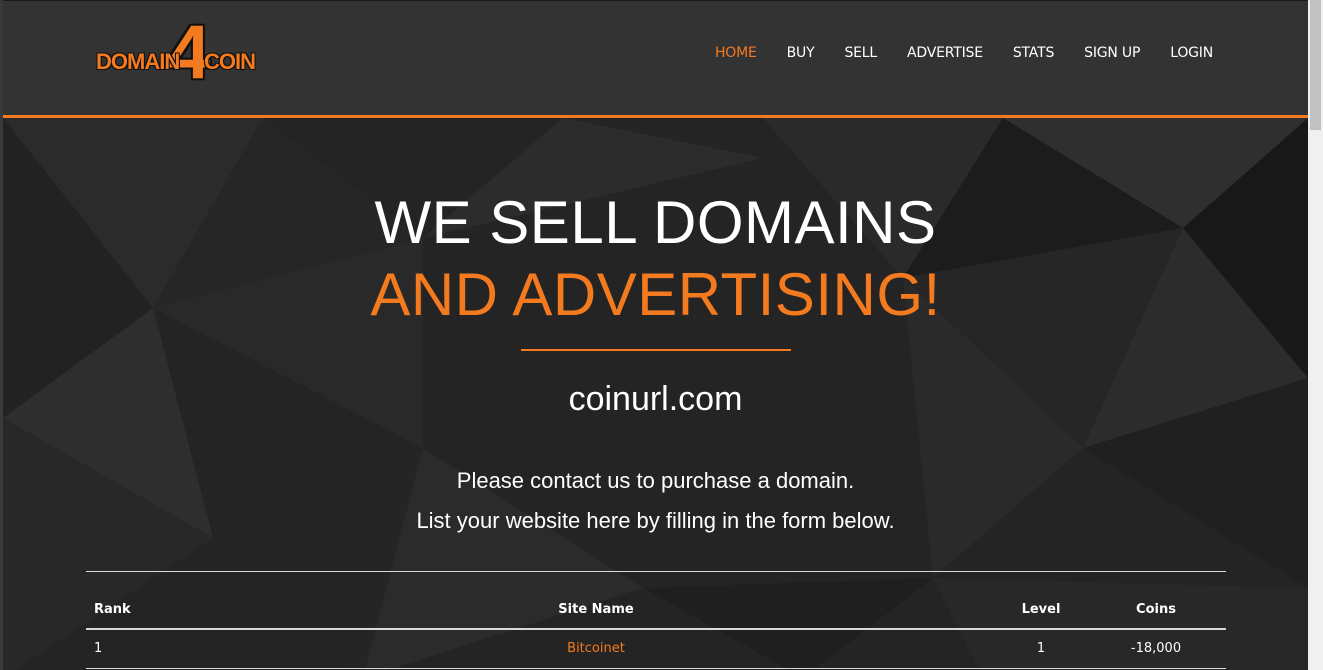 This screenshot has width=1323, height=670. Describe the element at coordinates (656, 649) in the screenshot. I see `table-row: 1 Bitcoinet 1 -18,000` at that location.